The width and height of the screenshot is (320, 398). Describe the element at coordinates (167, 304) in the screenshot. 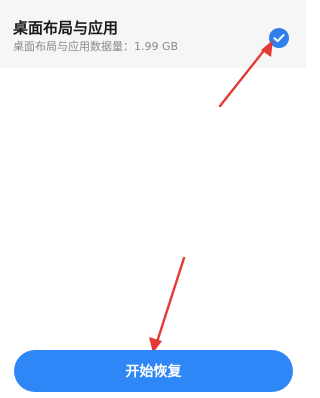

I see `annotation-arrow-to-button` at that location.